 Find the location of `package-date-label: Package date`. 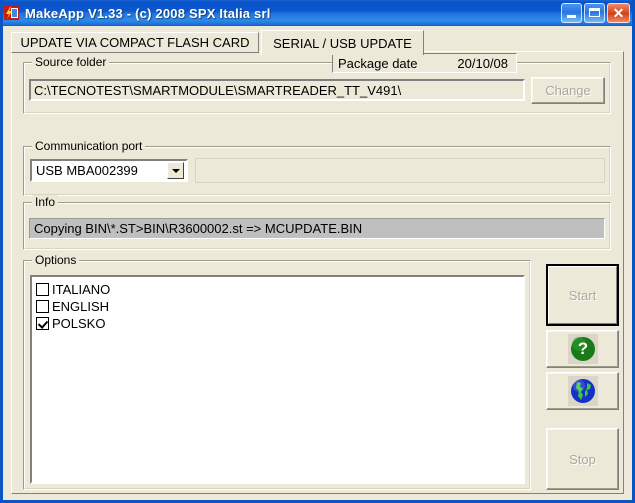

package-date-label: Package date is located at coordinates (378, 63).